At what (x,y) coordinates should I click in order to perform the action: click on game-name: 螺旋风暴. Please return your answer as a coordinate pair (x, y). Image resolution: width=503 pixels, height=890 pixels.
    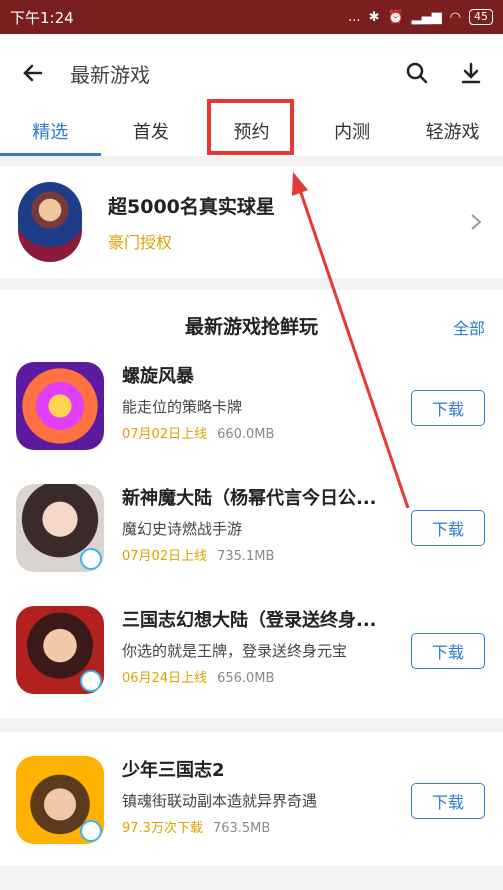
    Looking at the image, I should click on (158, 376).